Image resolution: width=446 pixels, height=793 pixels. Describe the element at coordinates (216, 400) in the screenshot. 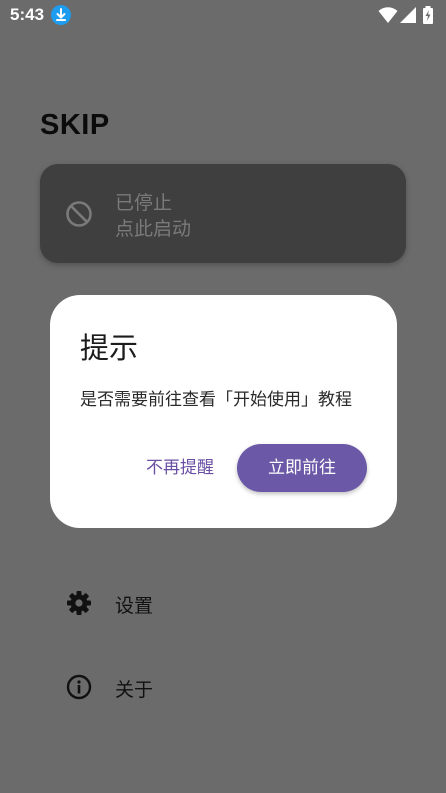

I see `dialog-message: 是否需要前往查看「开始使用」教程` at that location.